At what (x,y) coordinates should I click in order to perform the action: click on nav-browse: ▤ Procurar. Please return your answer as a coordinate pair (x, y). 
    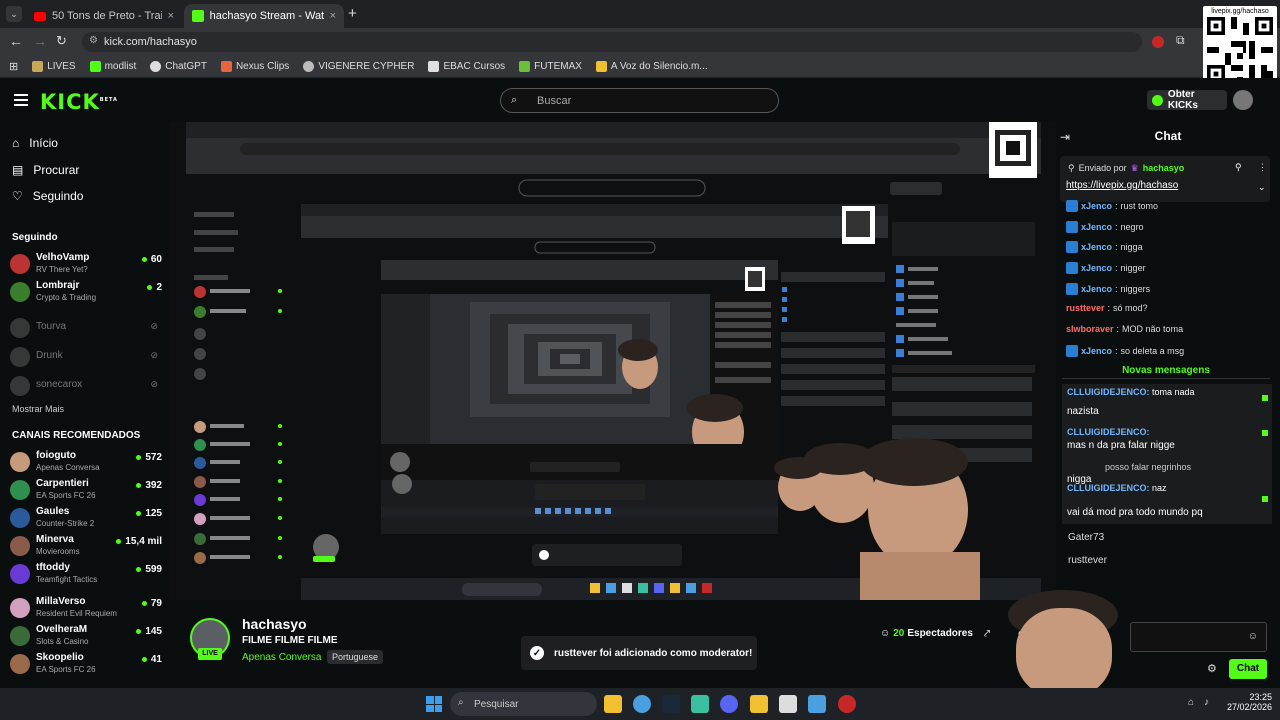
    Looking at the image, I should click on (45, 170).